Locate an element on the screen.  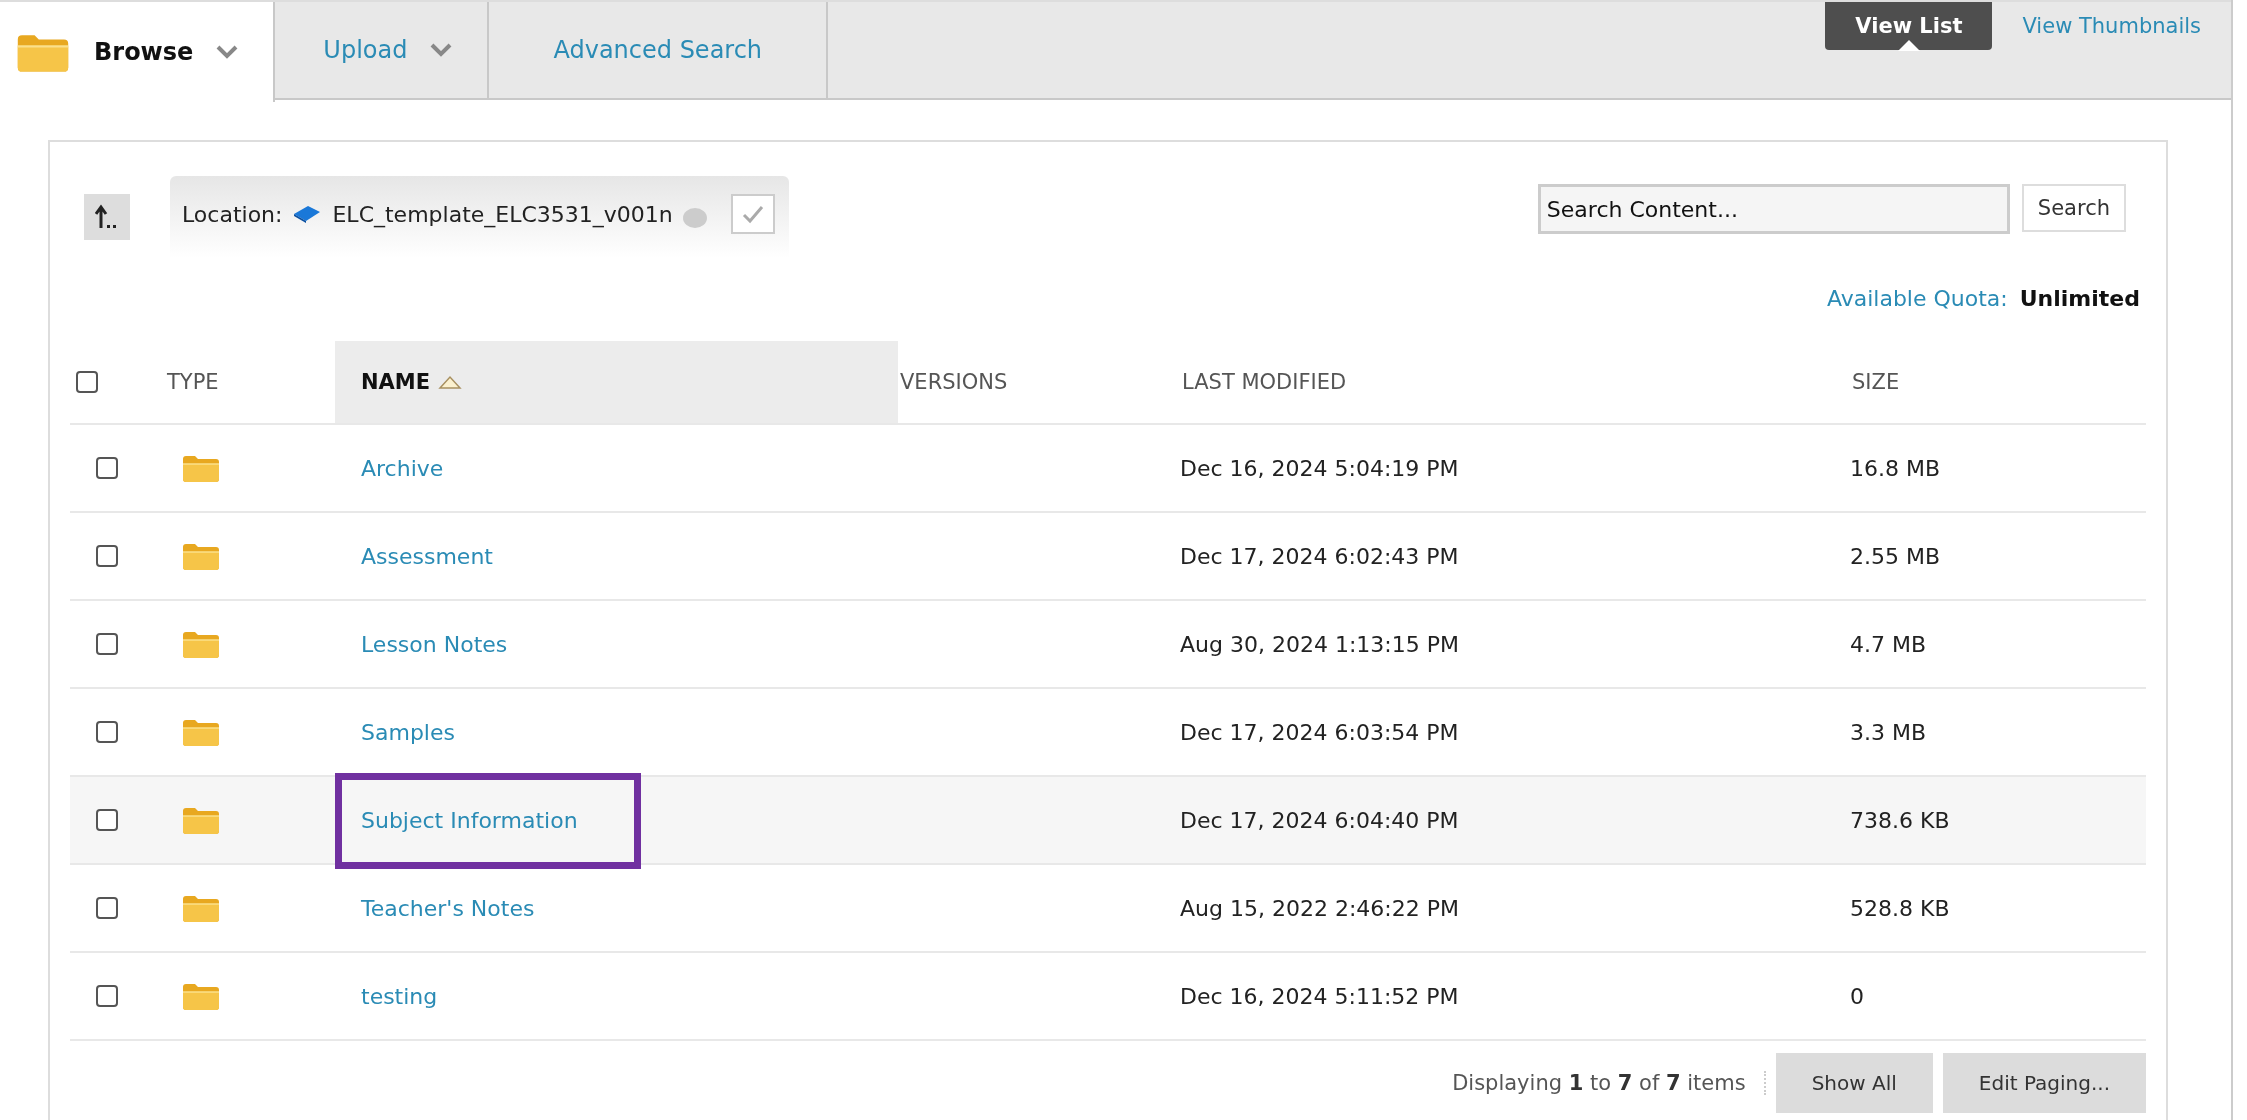
table-cell: 4.7 MB is located at coordinates (1888, 644).